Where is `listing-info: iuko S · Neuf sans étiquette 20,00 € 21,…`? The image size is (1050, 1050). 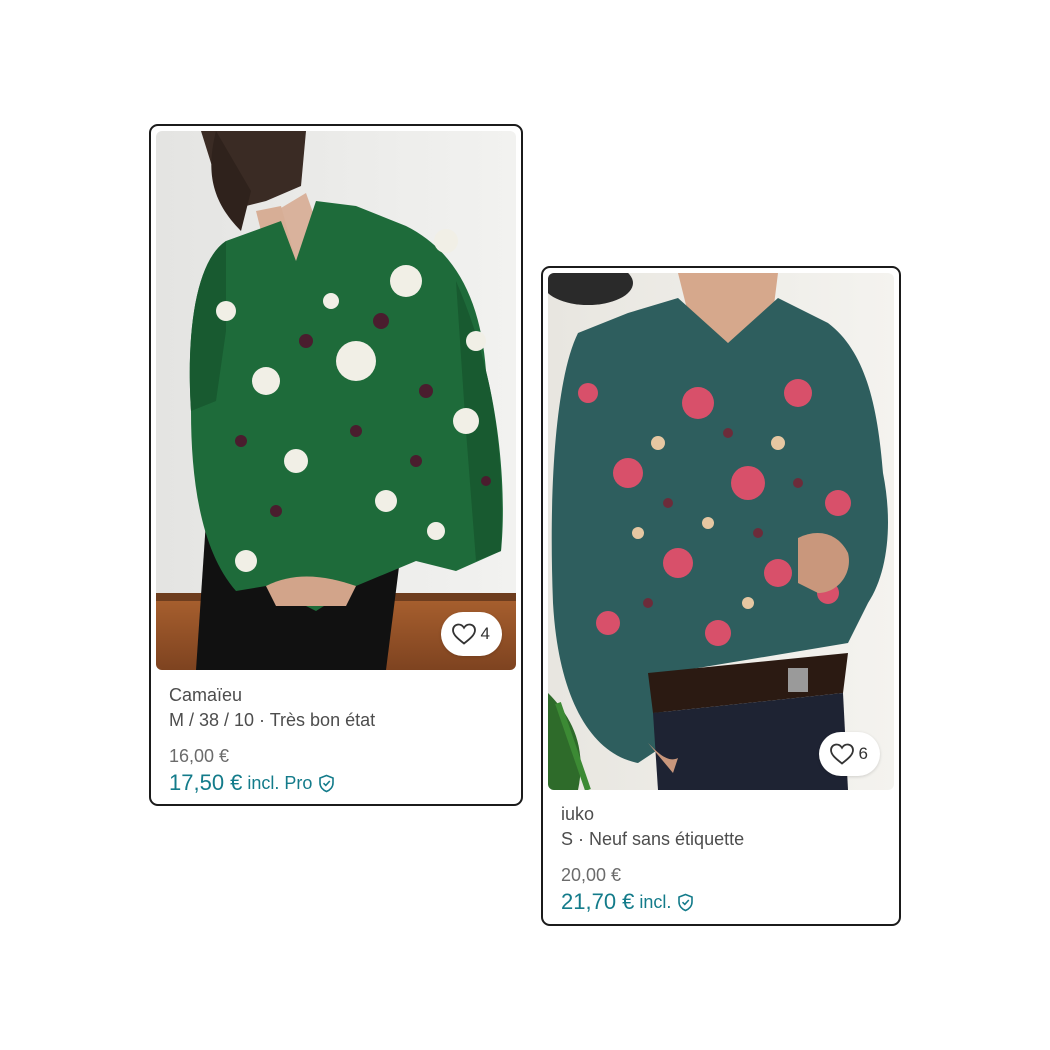
listing-info: iuko S · Neuf sans étiquette 20,00 € 21,… is located at coordinates (723, 859).